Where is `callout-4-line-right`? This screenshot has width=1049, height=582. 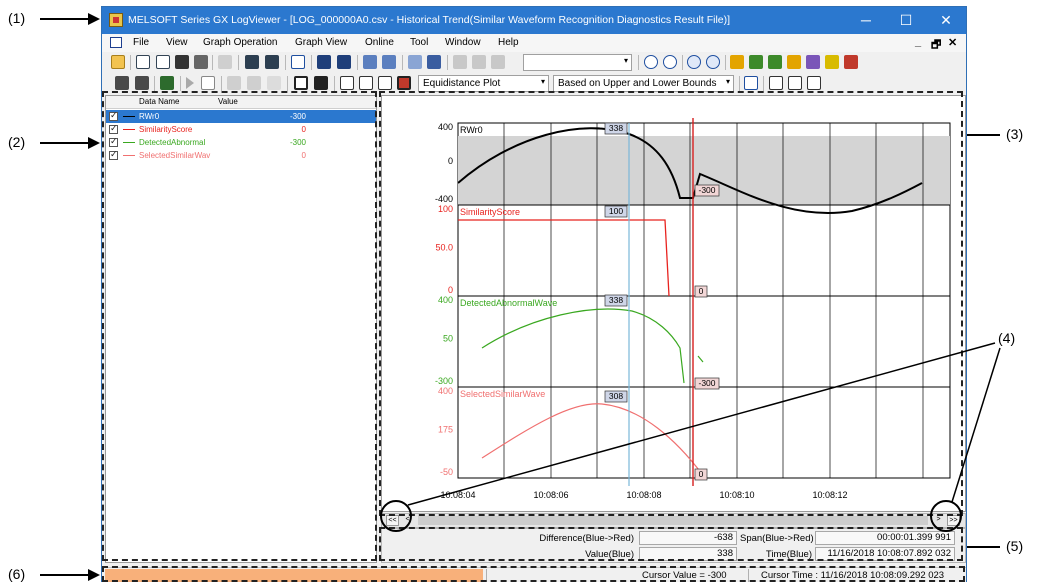
callout-4-line-right is located at coordinates (976, 425).